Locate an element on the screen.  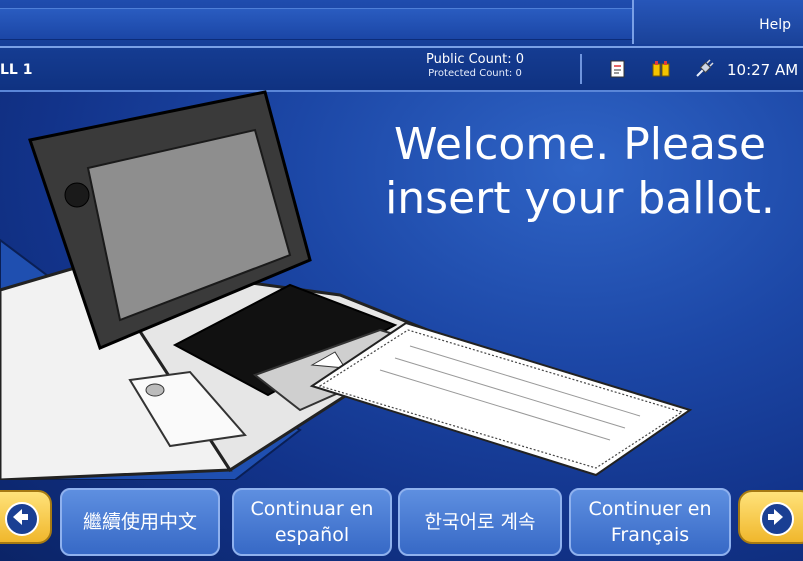
language-button-korean: 한국어로 계속 is located at coordinates (480, 522).